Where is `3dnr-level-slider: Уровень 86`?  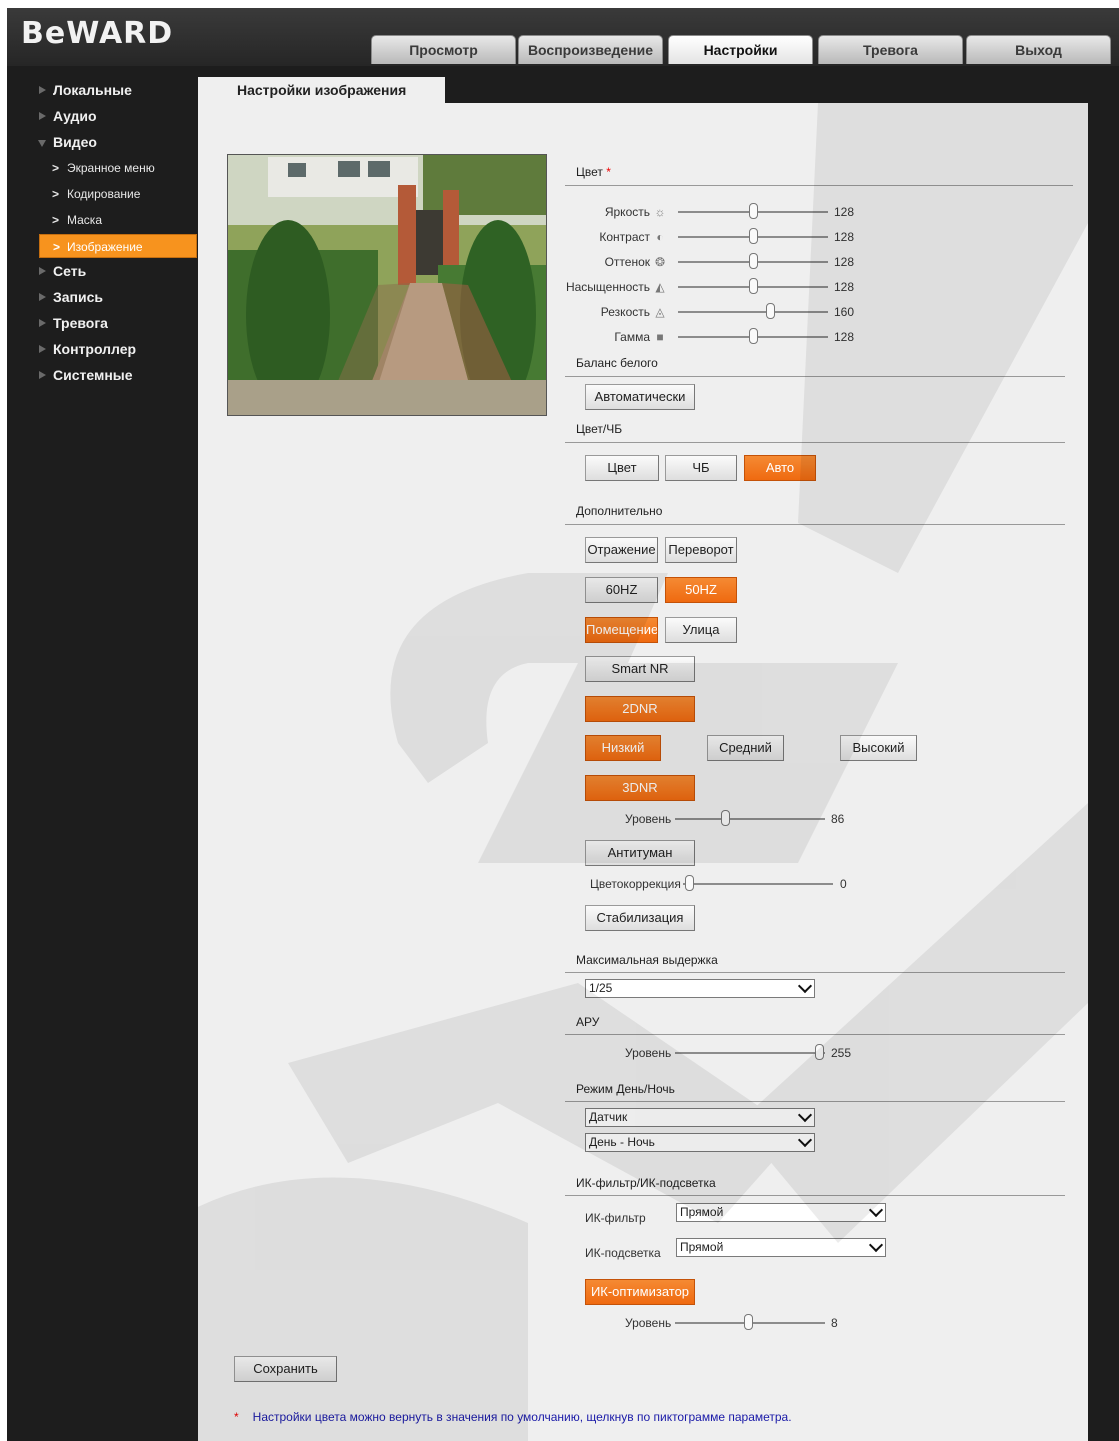
3dnr-level-slider: Уровень 86 is located at coordinates (548, 819).